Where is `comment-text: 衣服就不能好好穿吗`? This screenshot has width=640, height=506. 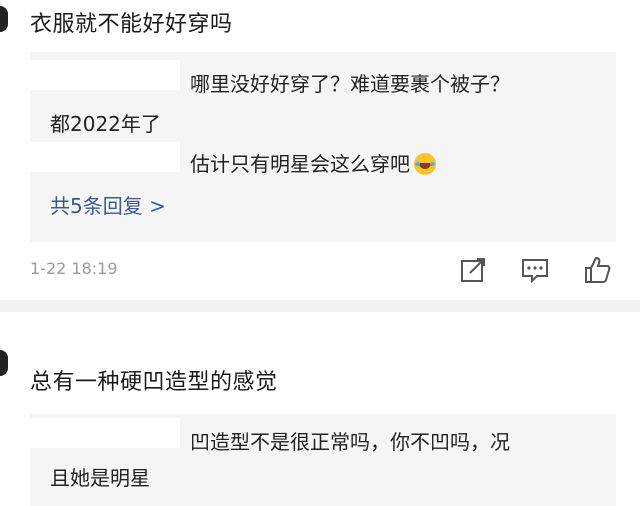 comment-text: 衣服就不能好好穿吗 is located at coordinates (131, 24).